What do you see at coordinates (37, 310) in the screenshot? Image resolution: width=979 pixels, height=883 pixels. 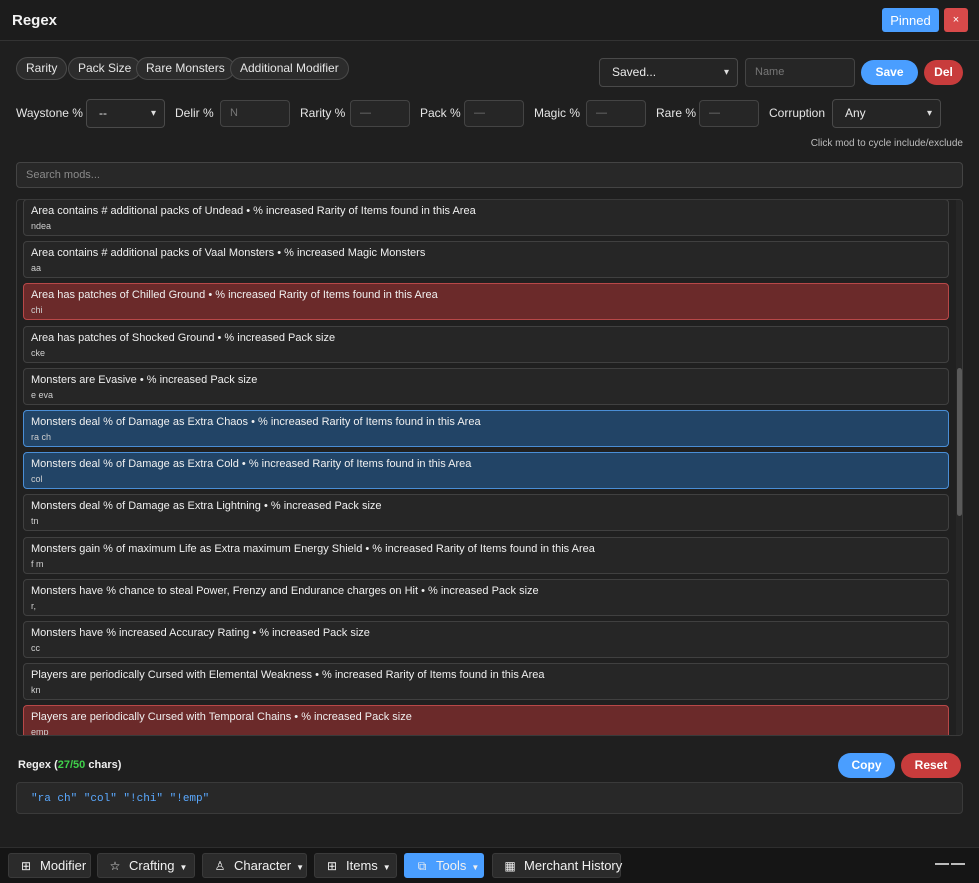 I see `mod-regex-code: chi` at bounding box center [37, 310].